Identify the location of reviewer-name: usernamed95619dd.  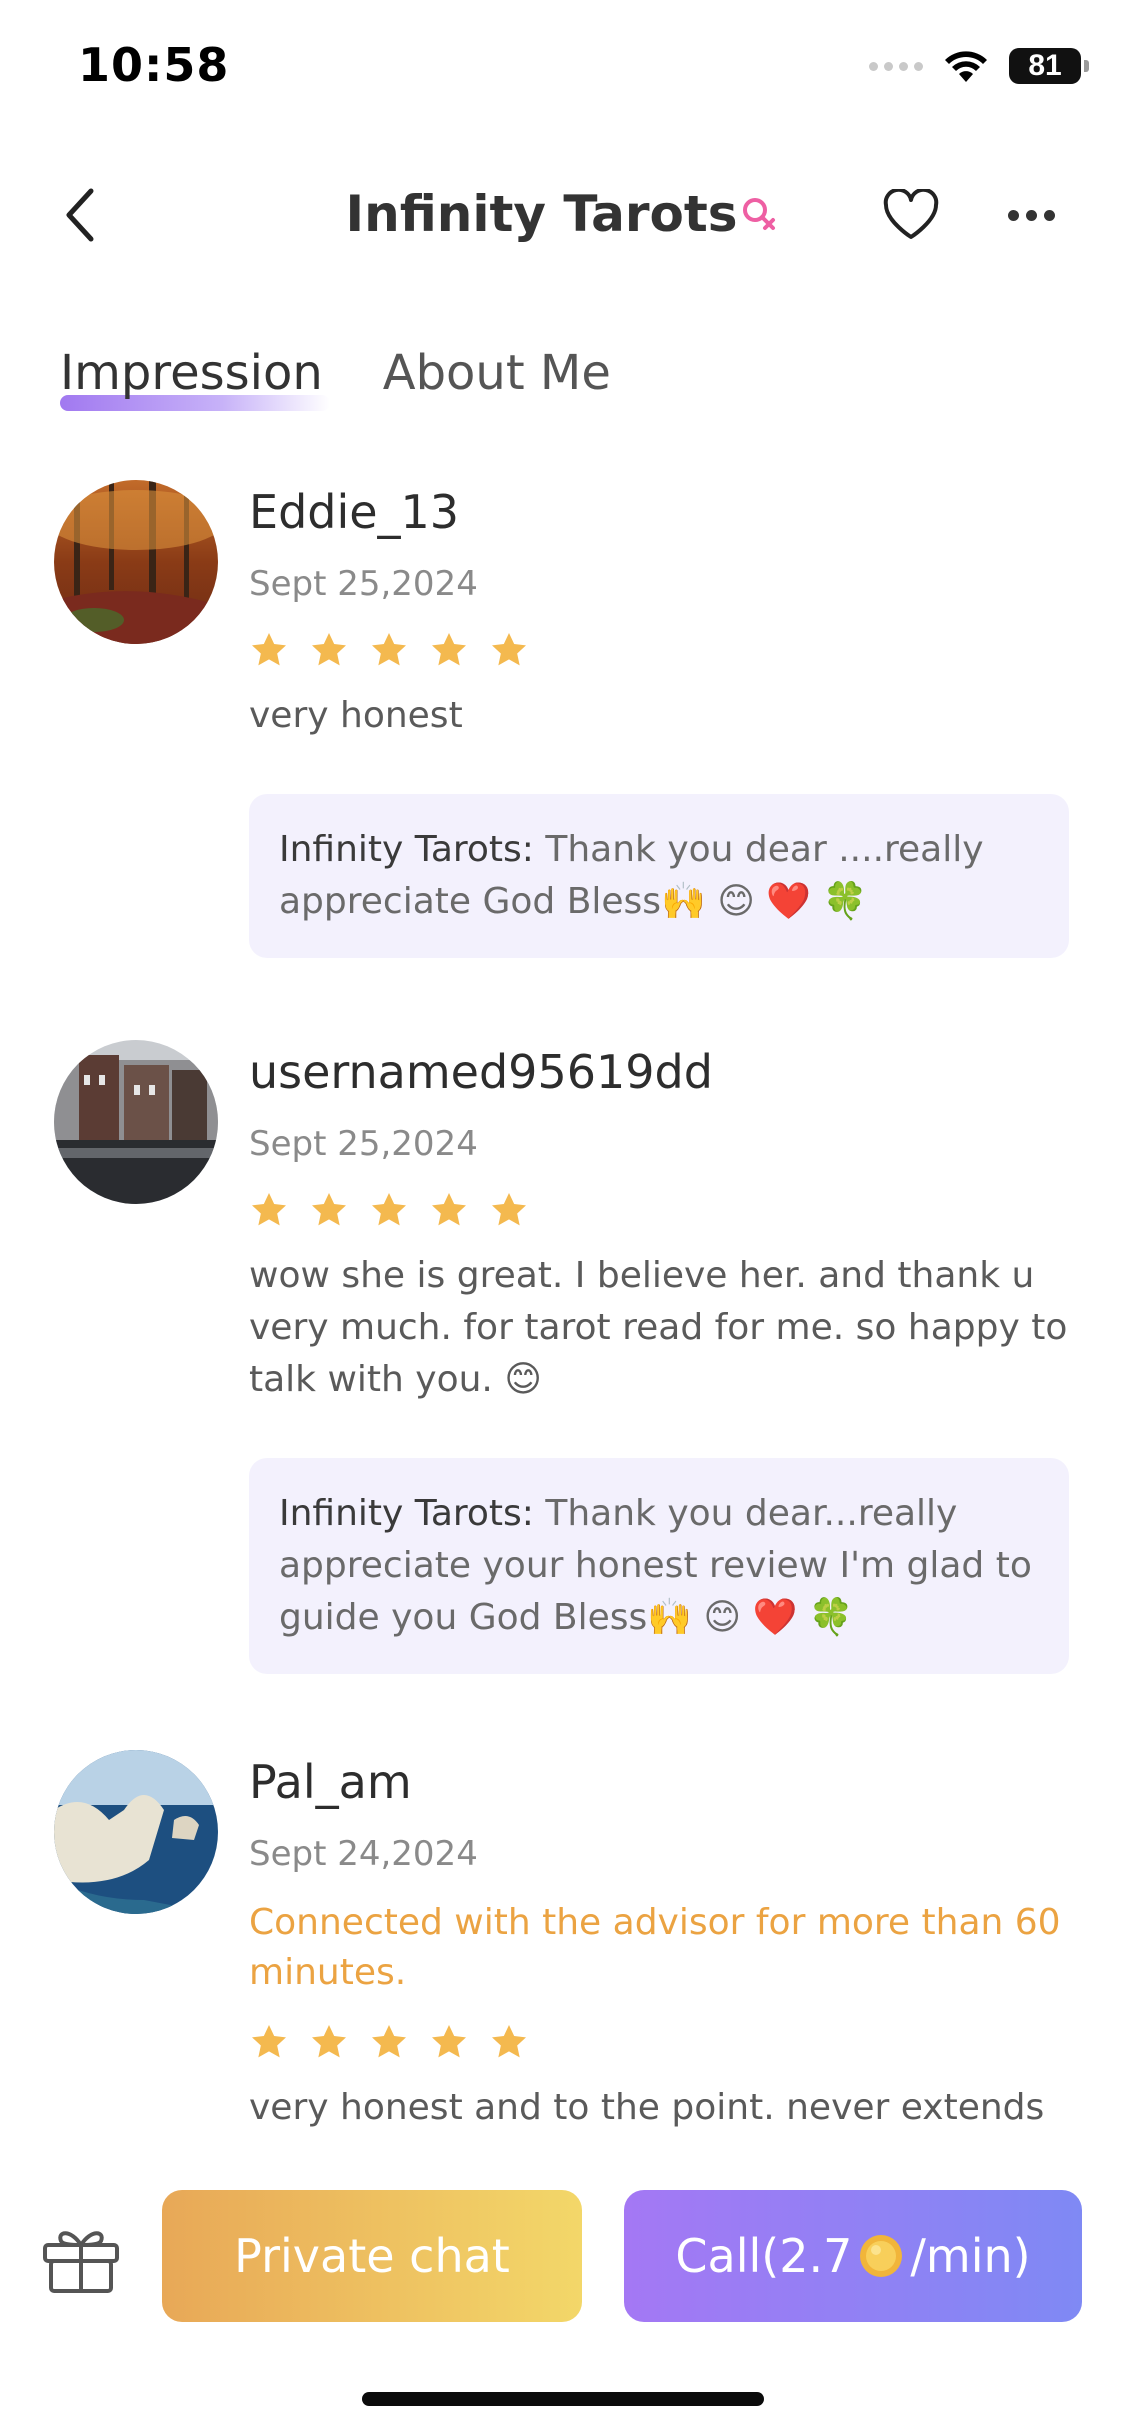
(481, 1072).